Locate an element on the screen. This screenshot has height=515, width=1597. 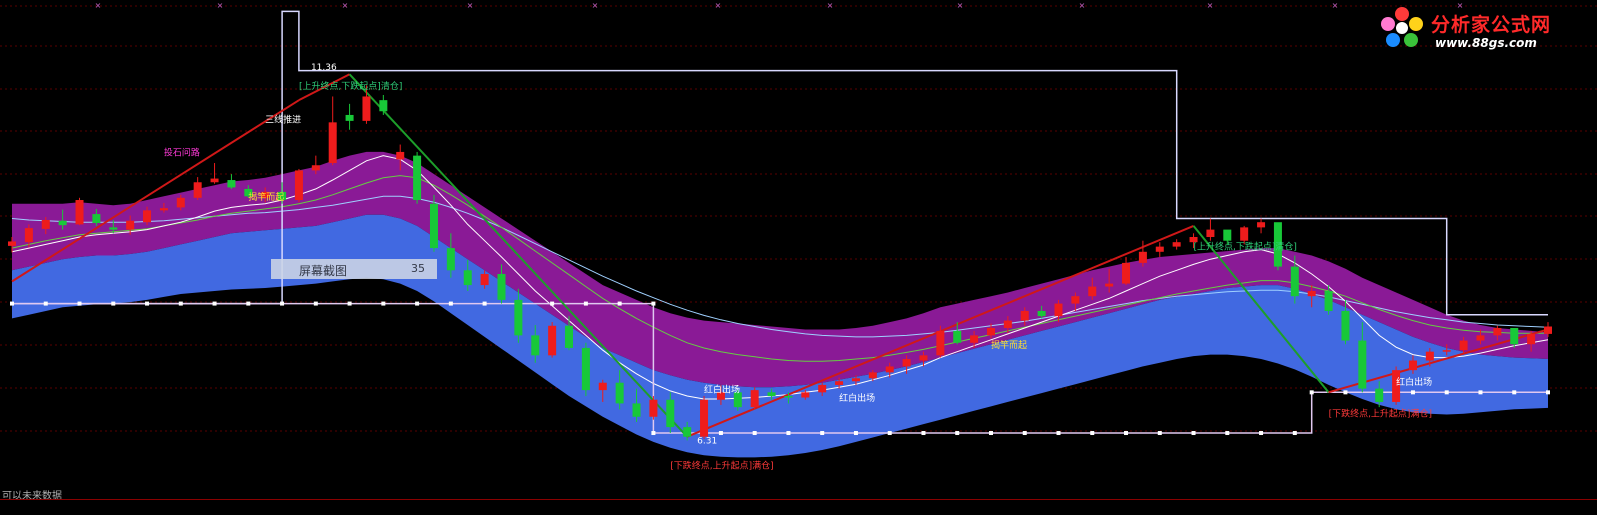
screenshot-tooltip: 屏幕截图 35 is located at coordinates (354, 269).